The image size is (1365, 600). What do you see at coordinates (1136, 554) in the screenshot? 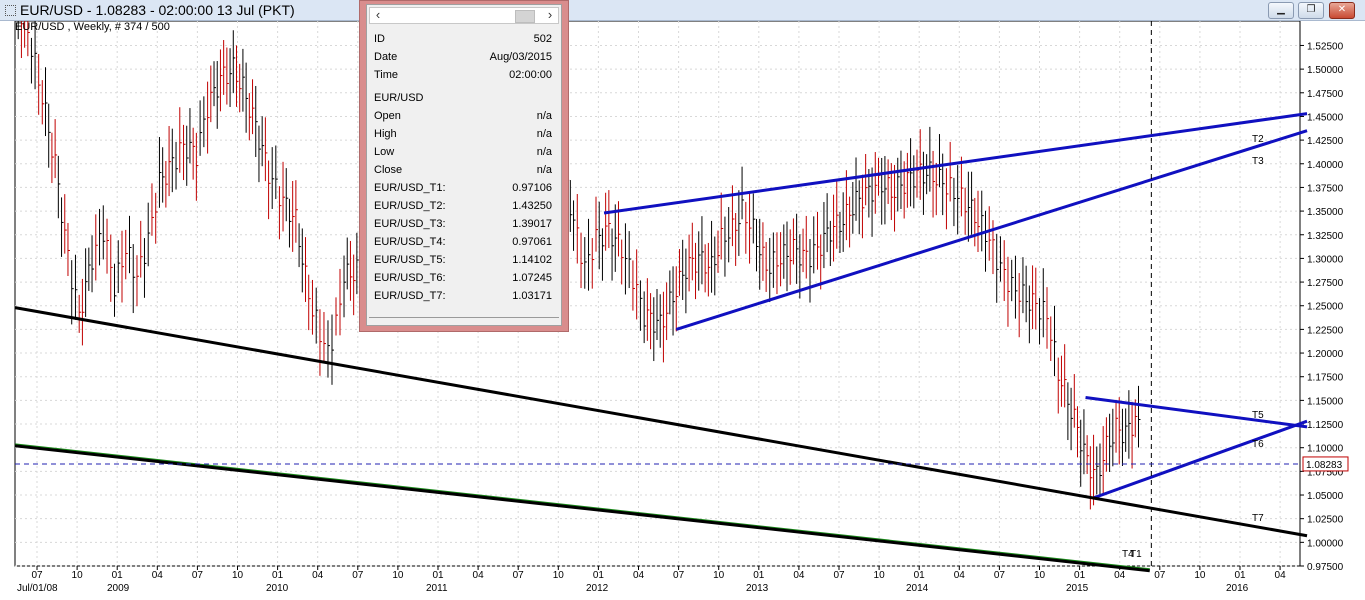
I see `trendline-label: T1` at bounding box center [1136, 554].